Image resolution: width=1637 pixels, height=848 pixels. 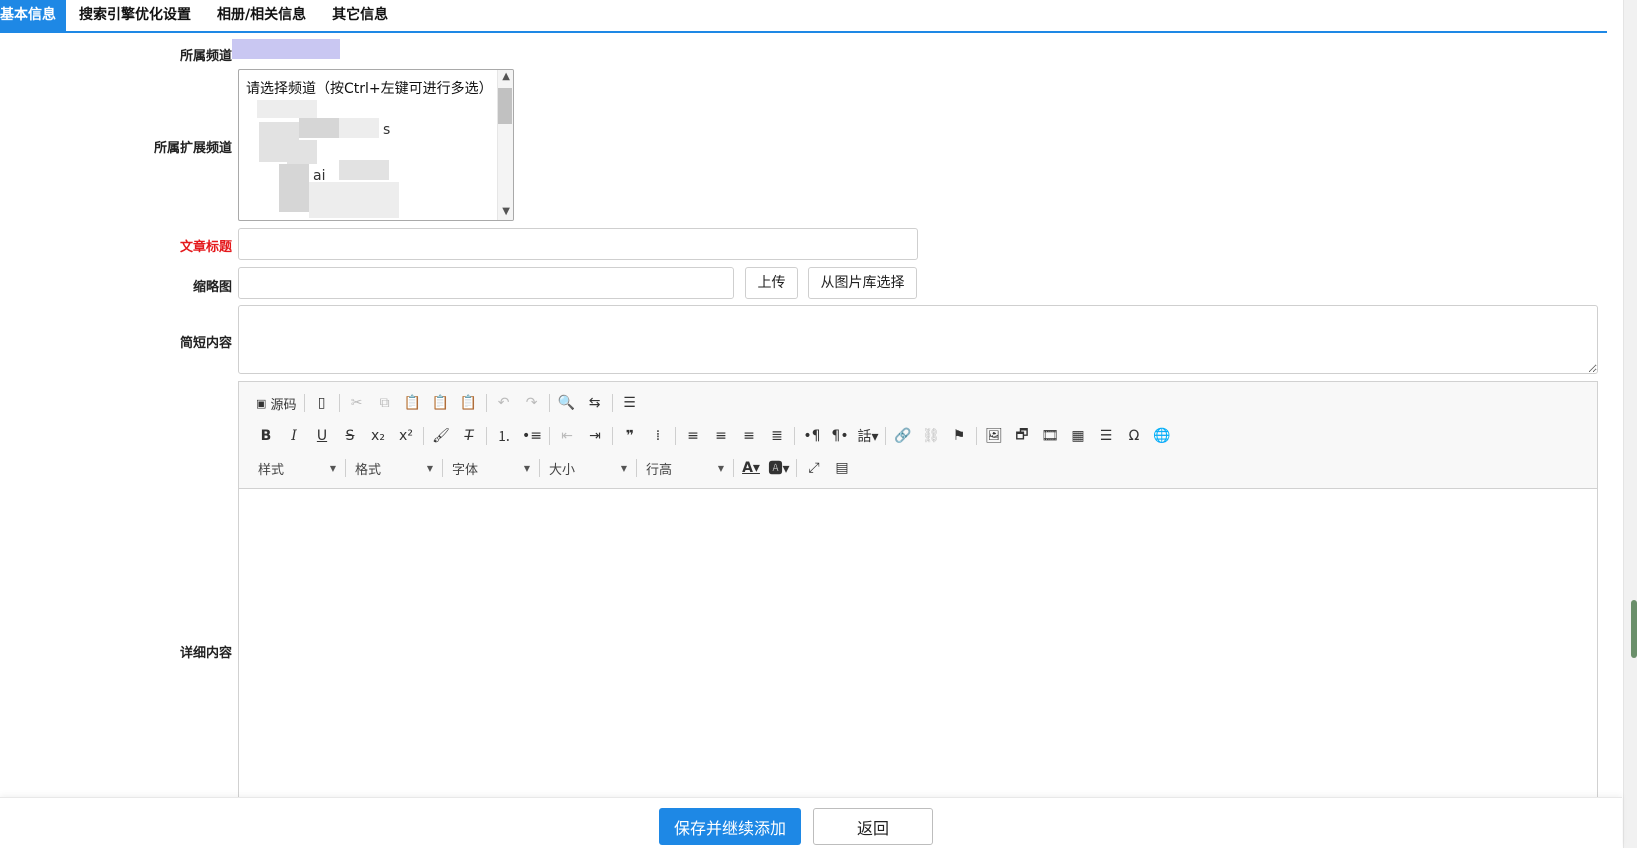 I want to click on scroll-up-icon: ▲, so click(x=506, y=76).